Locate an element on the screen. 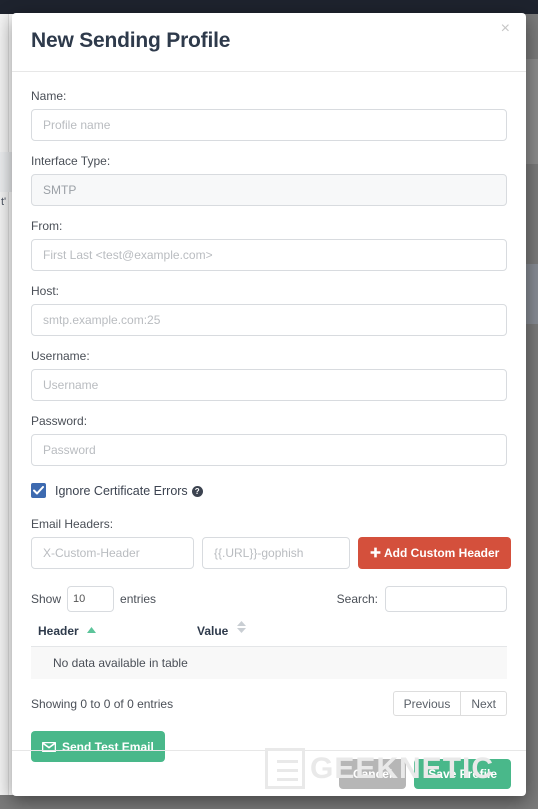  next-page-button: Next is located at coordinates (484, 703).